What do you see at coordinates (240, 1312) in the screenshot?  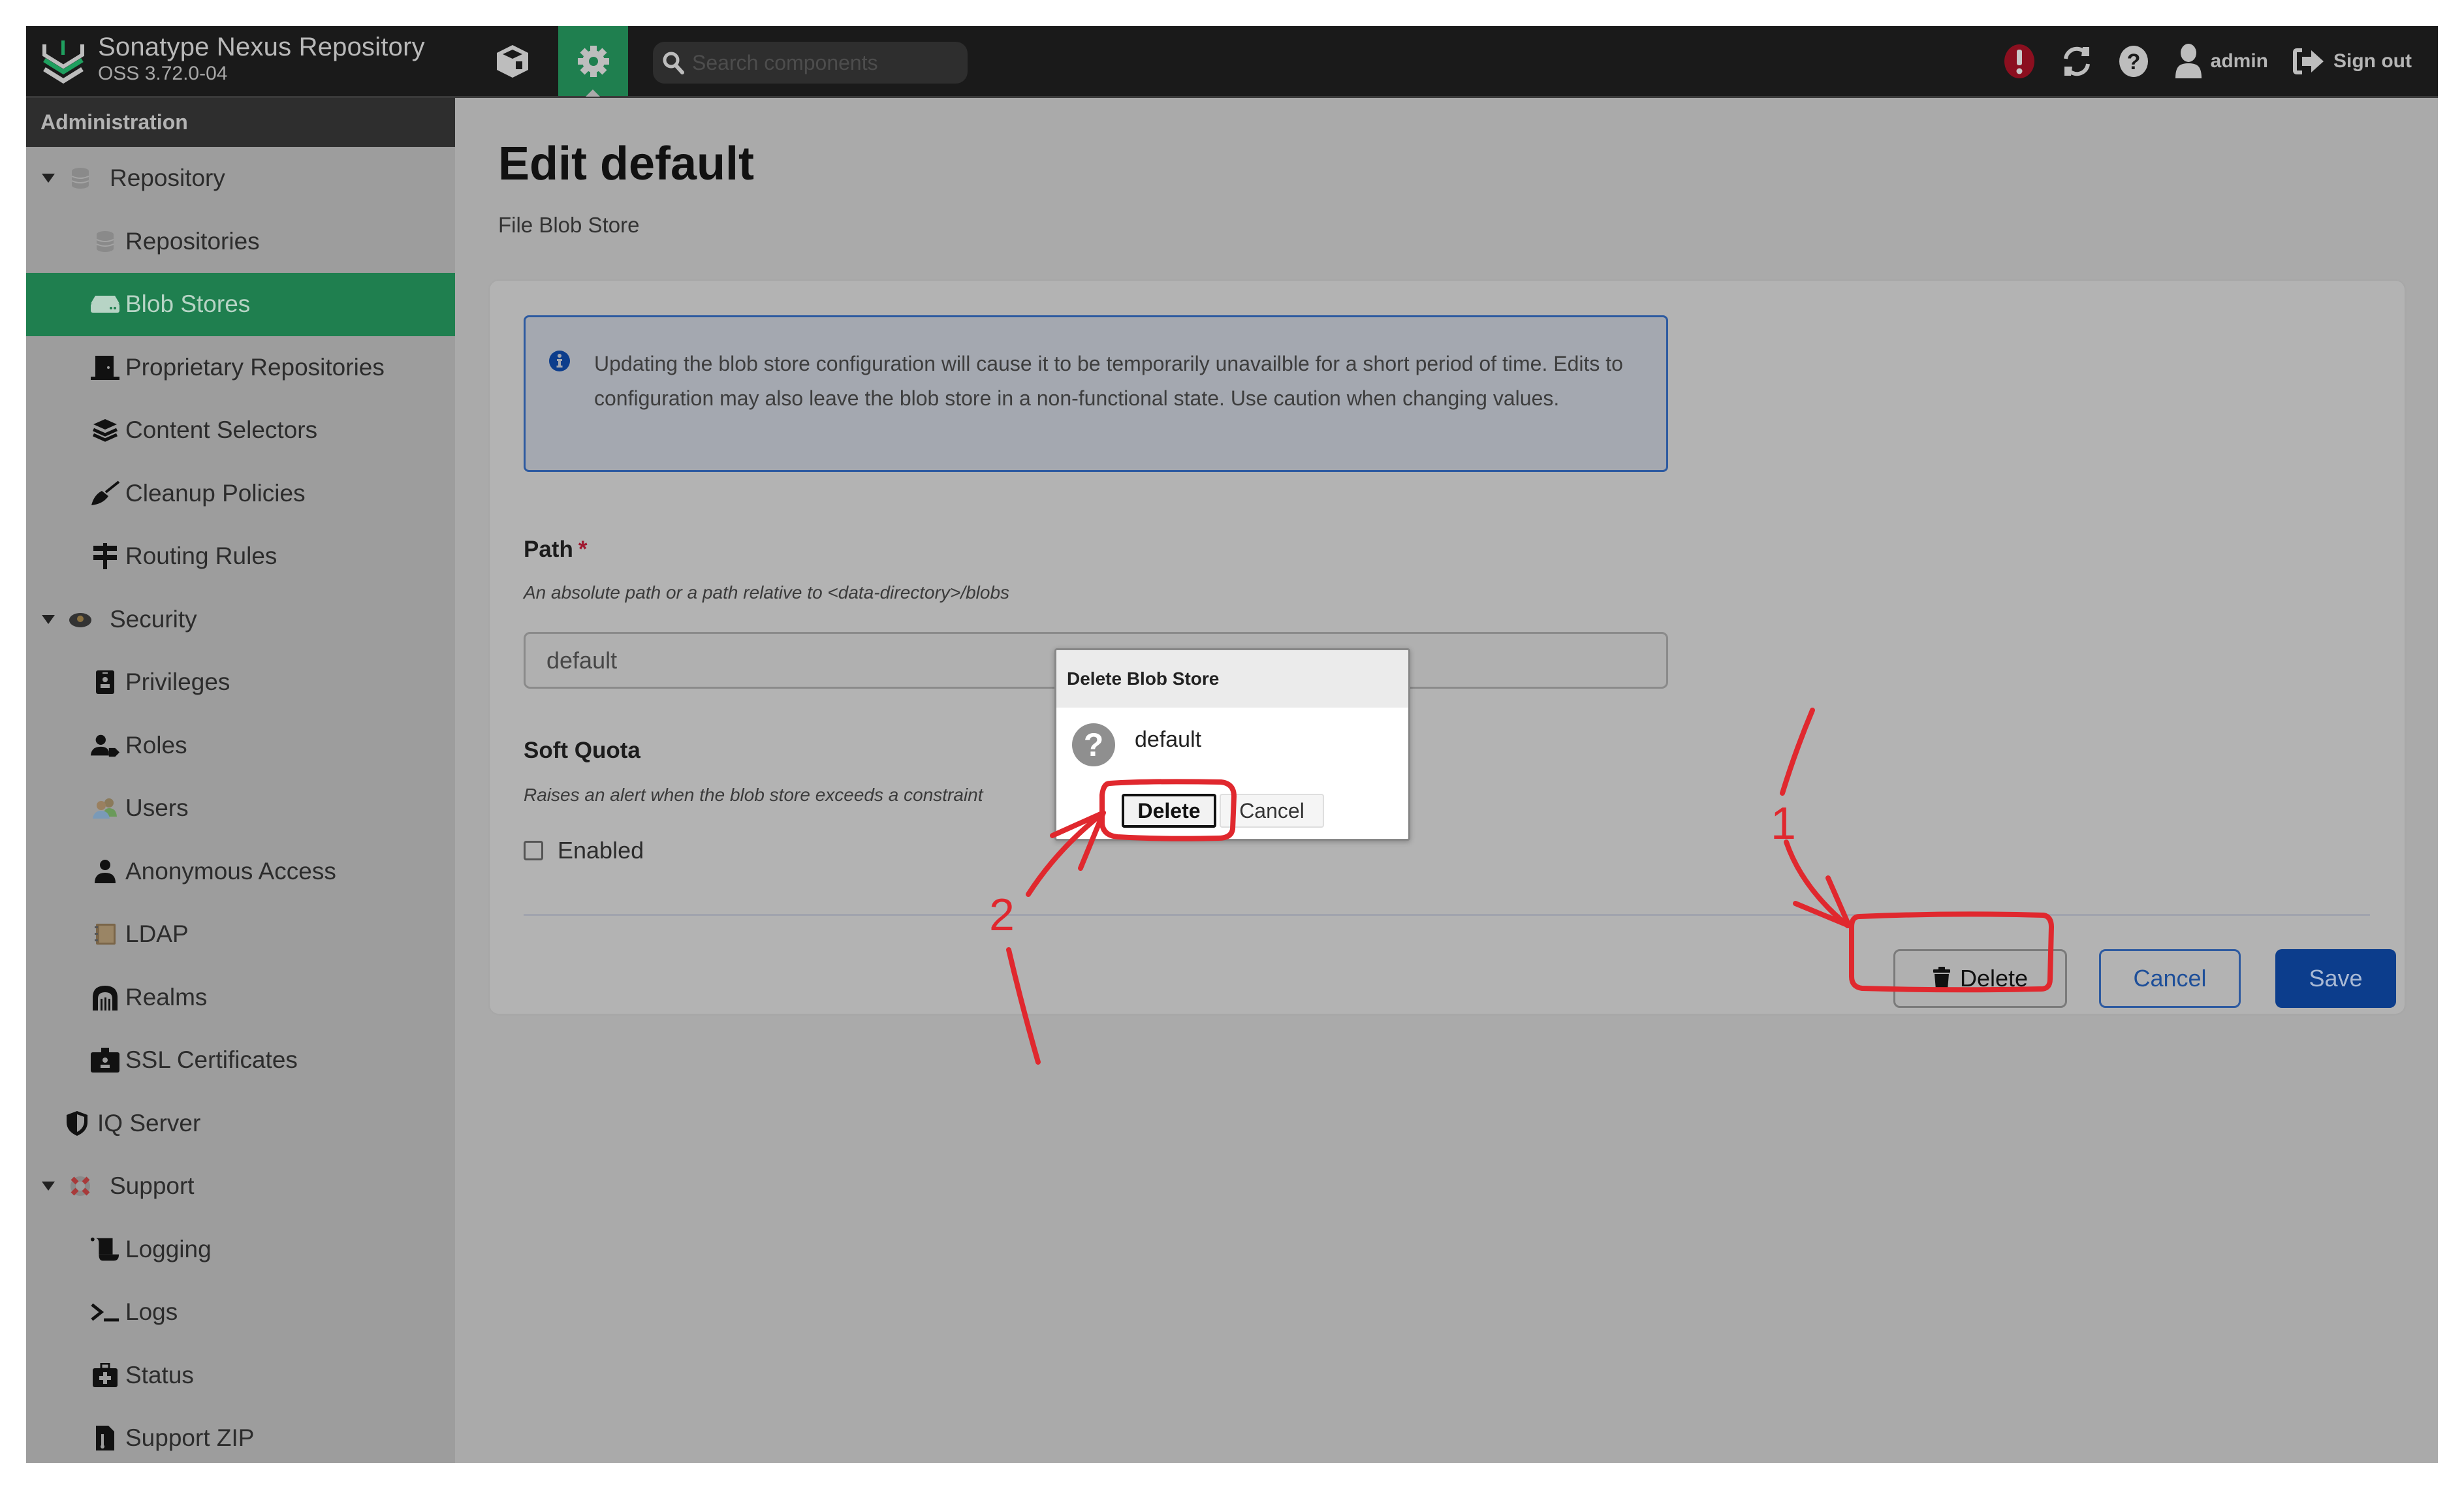 I see `sidebar-item-logs: Logs` at bounding box center [240, 1312].